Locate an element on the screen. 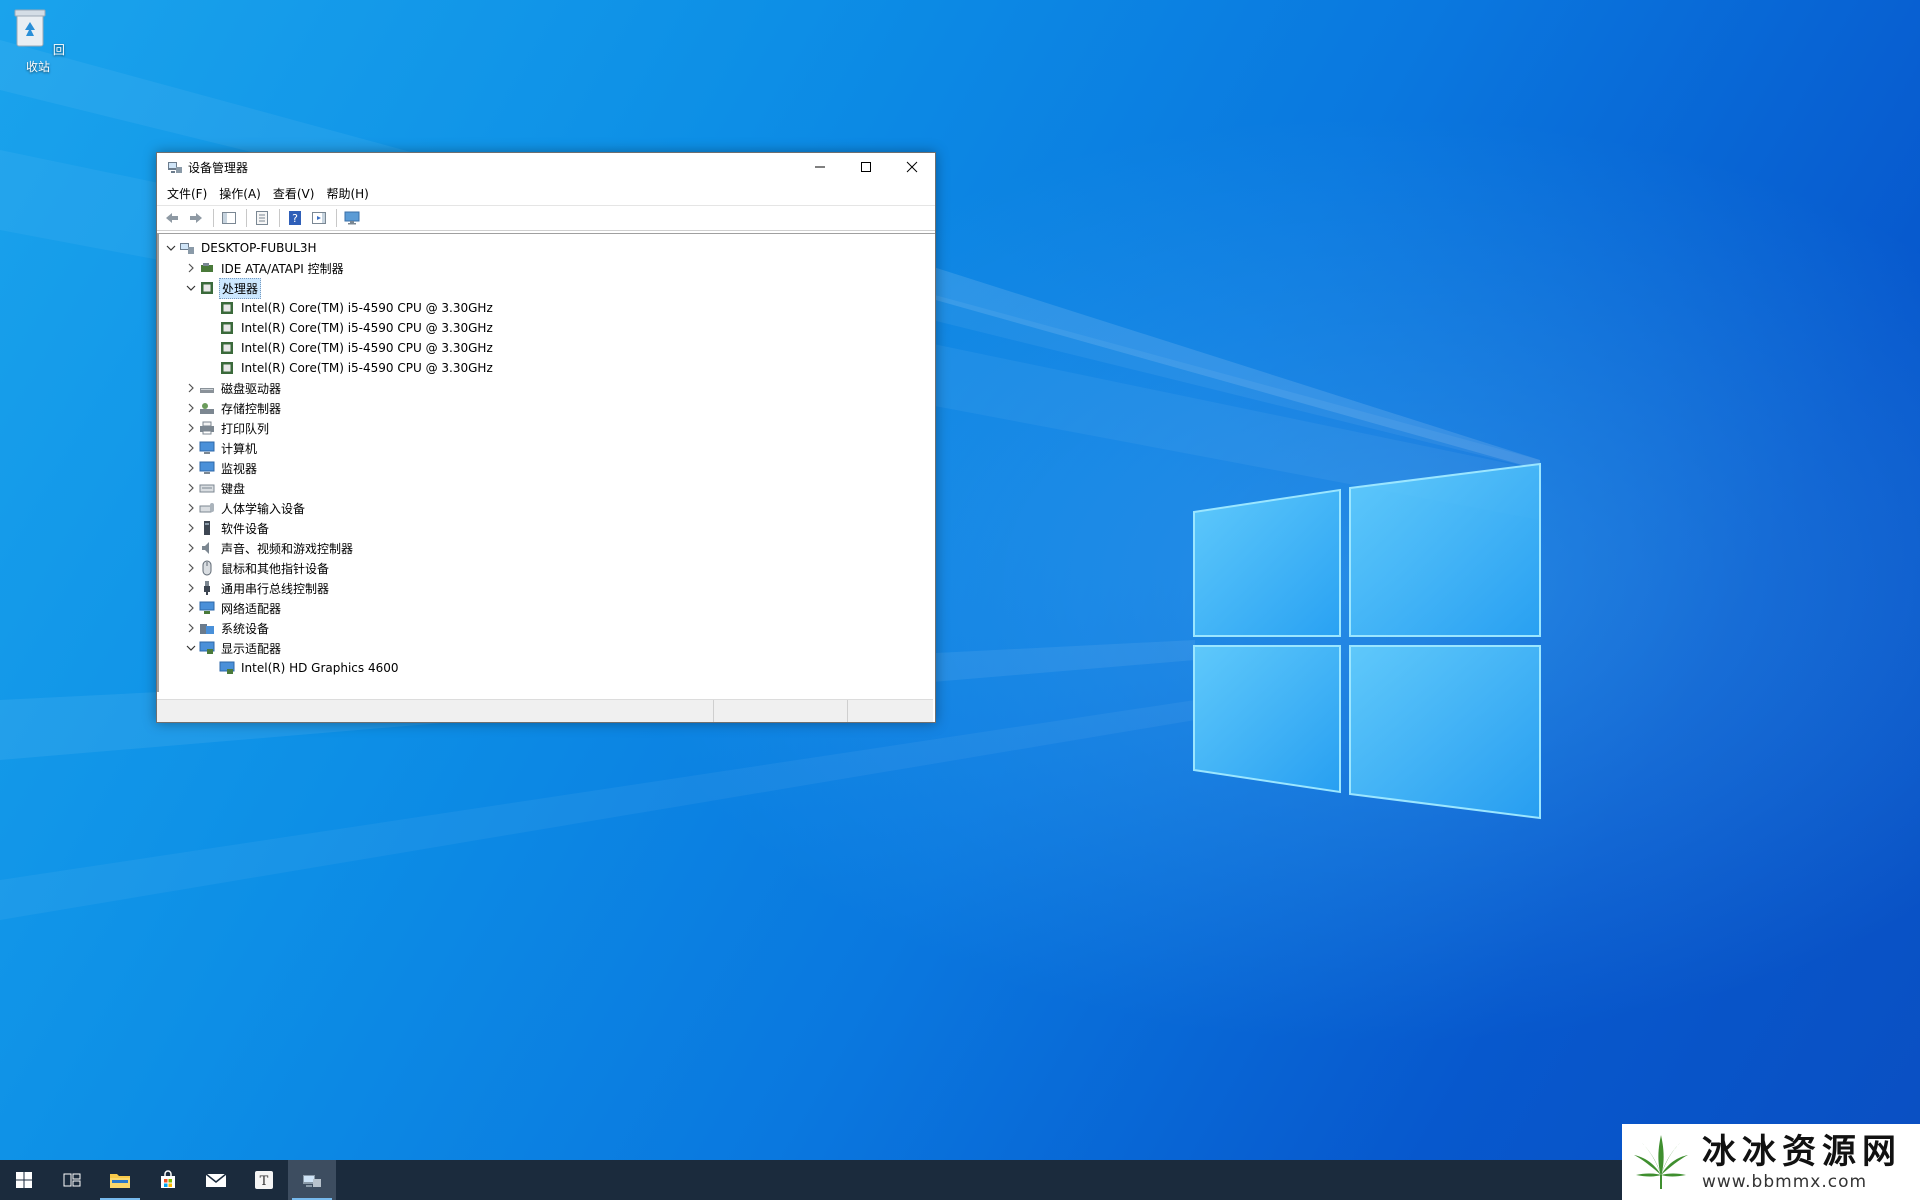 The height and width of the screenshot is (1200, 1920). storage-controller-icon is located at coordinates (207, 408).